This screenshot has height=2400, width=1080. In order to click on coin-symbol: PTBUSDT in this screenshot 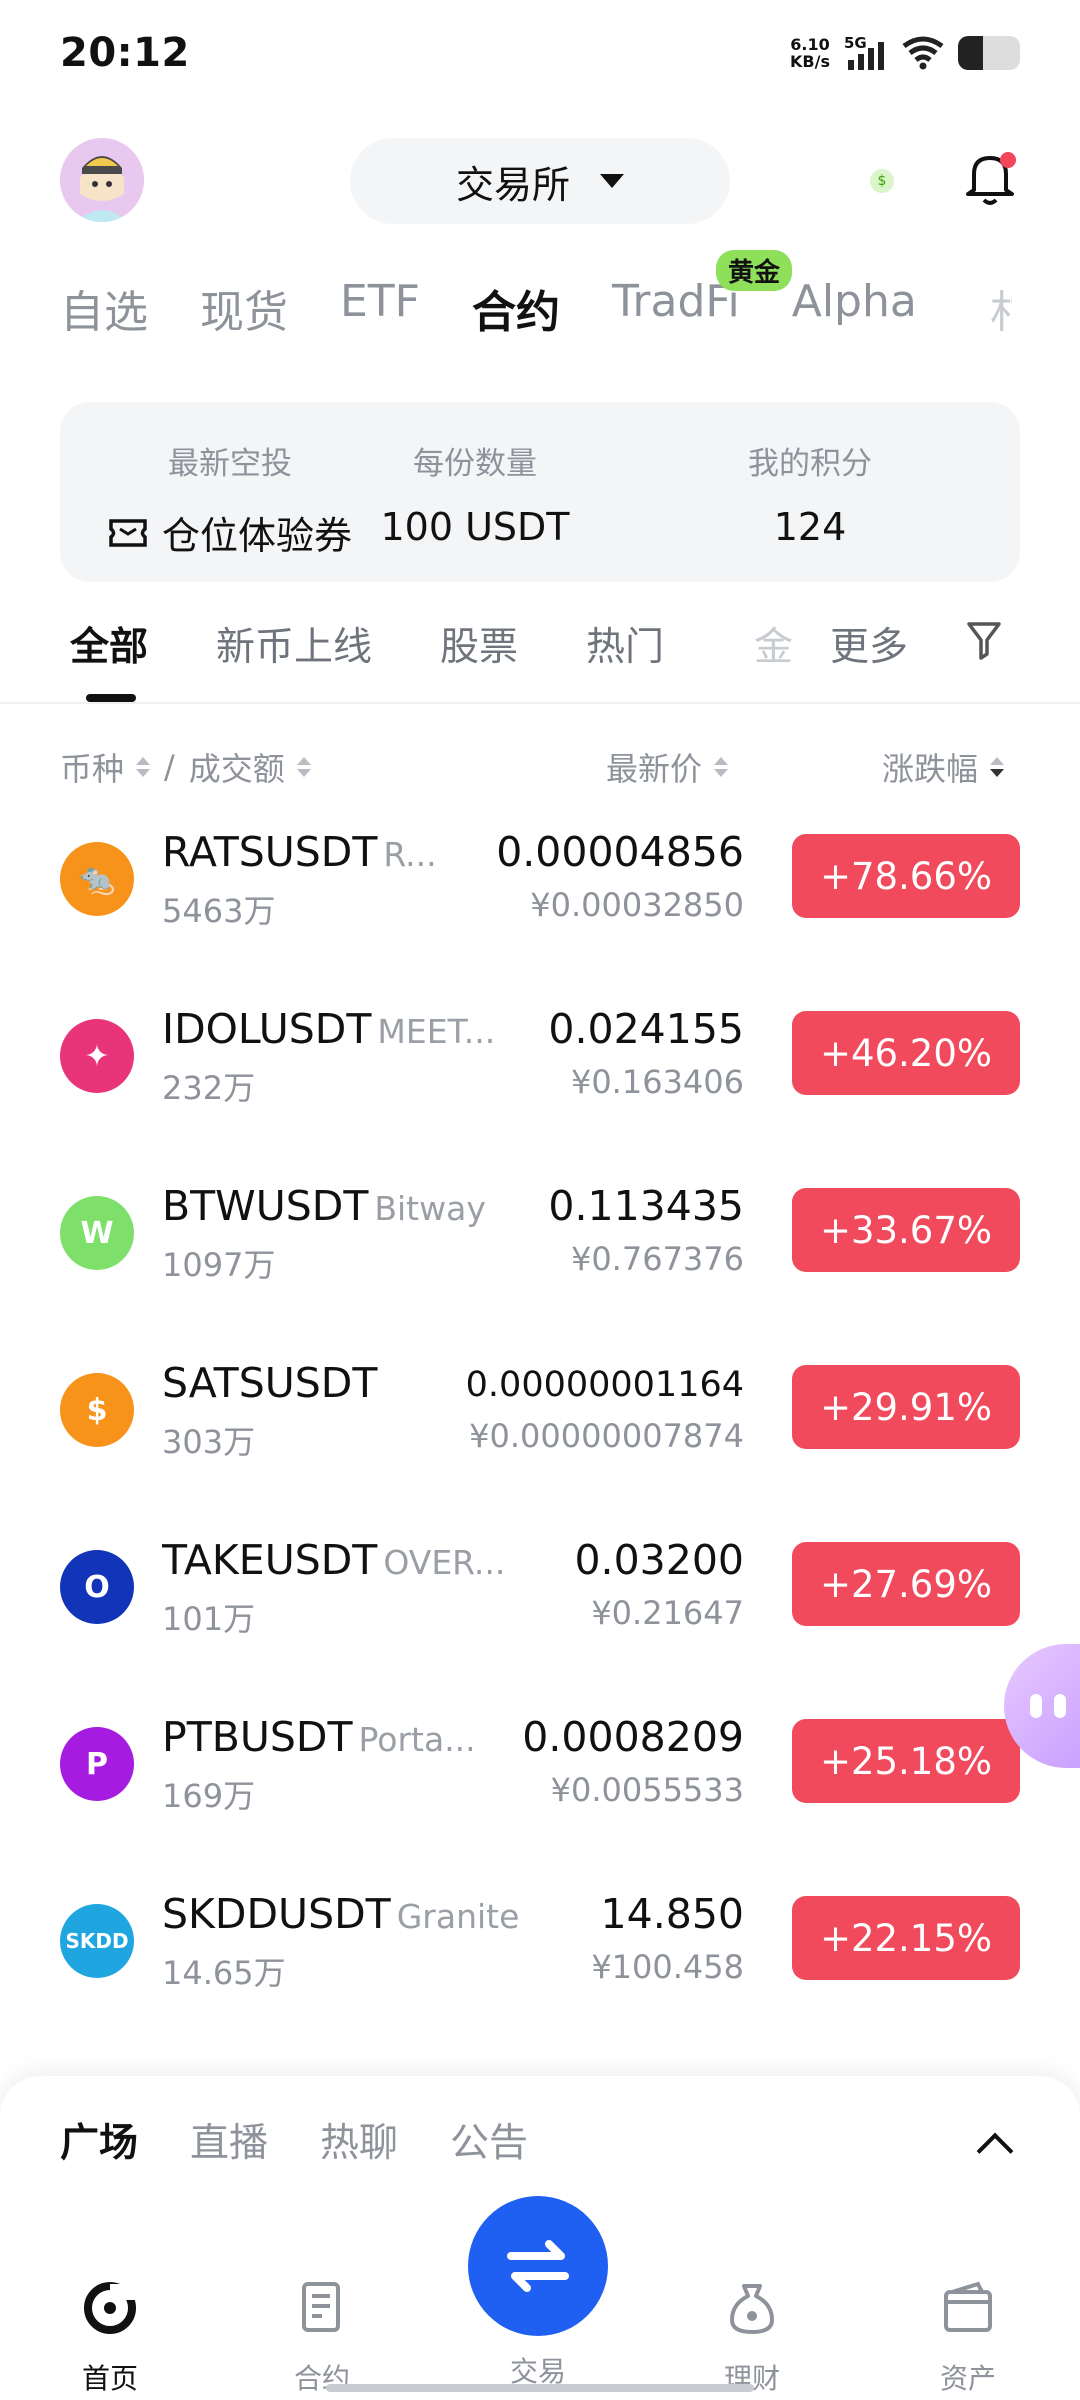, I will do `click(257, 1737)`.